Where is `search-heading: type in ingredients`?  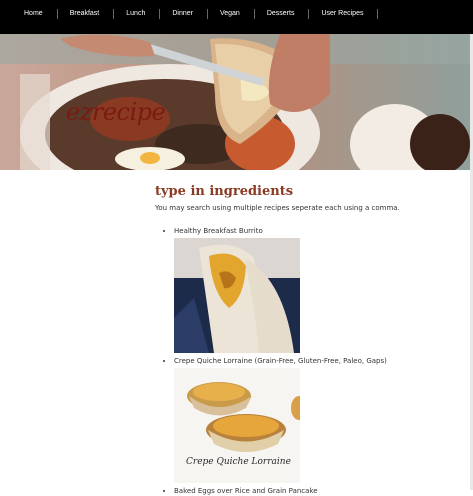 search-heading: type in ingredients is located at coordinates (224, 191).